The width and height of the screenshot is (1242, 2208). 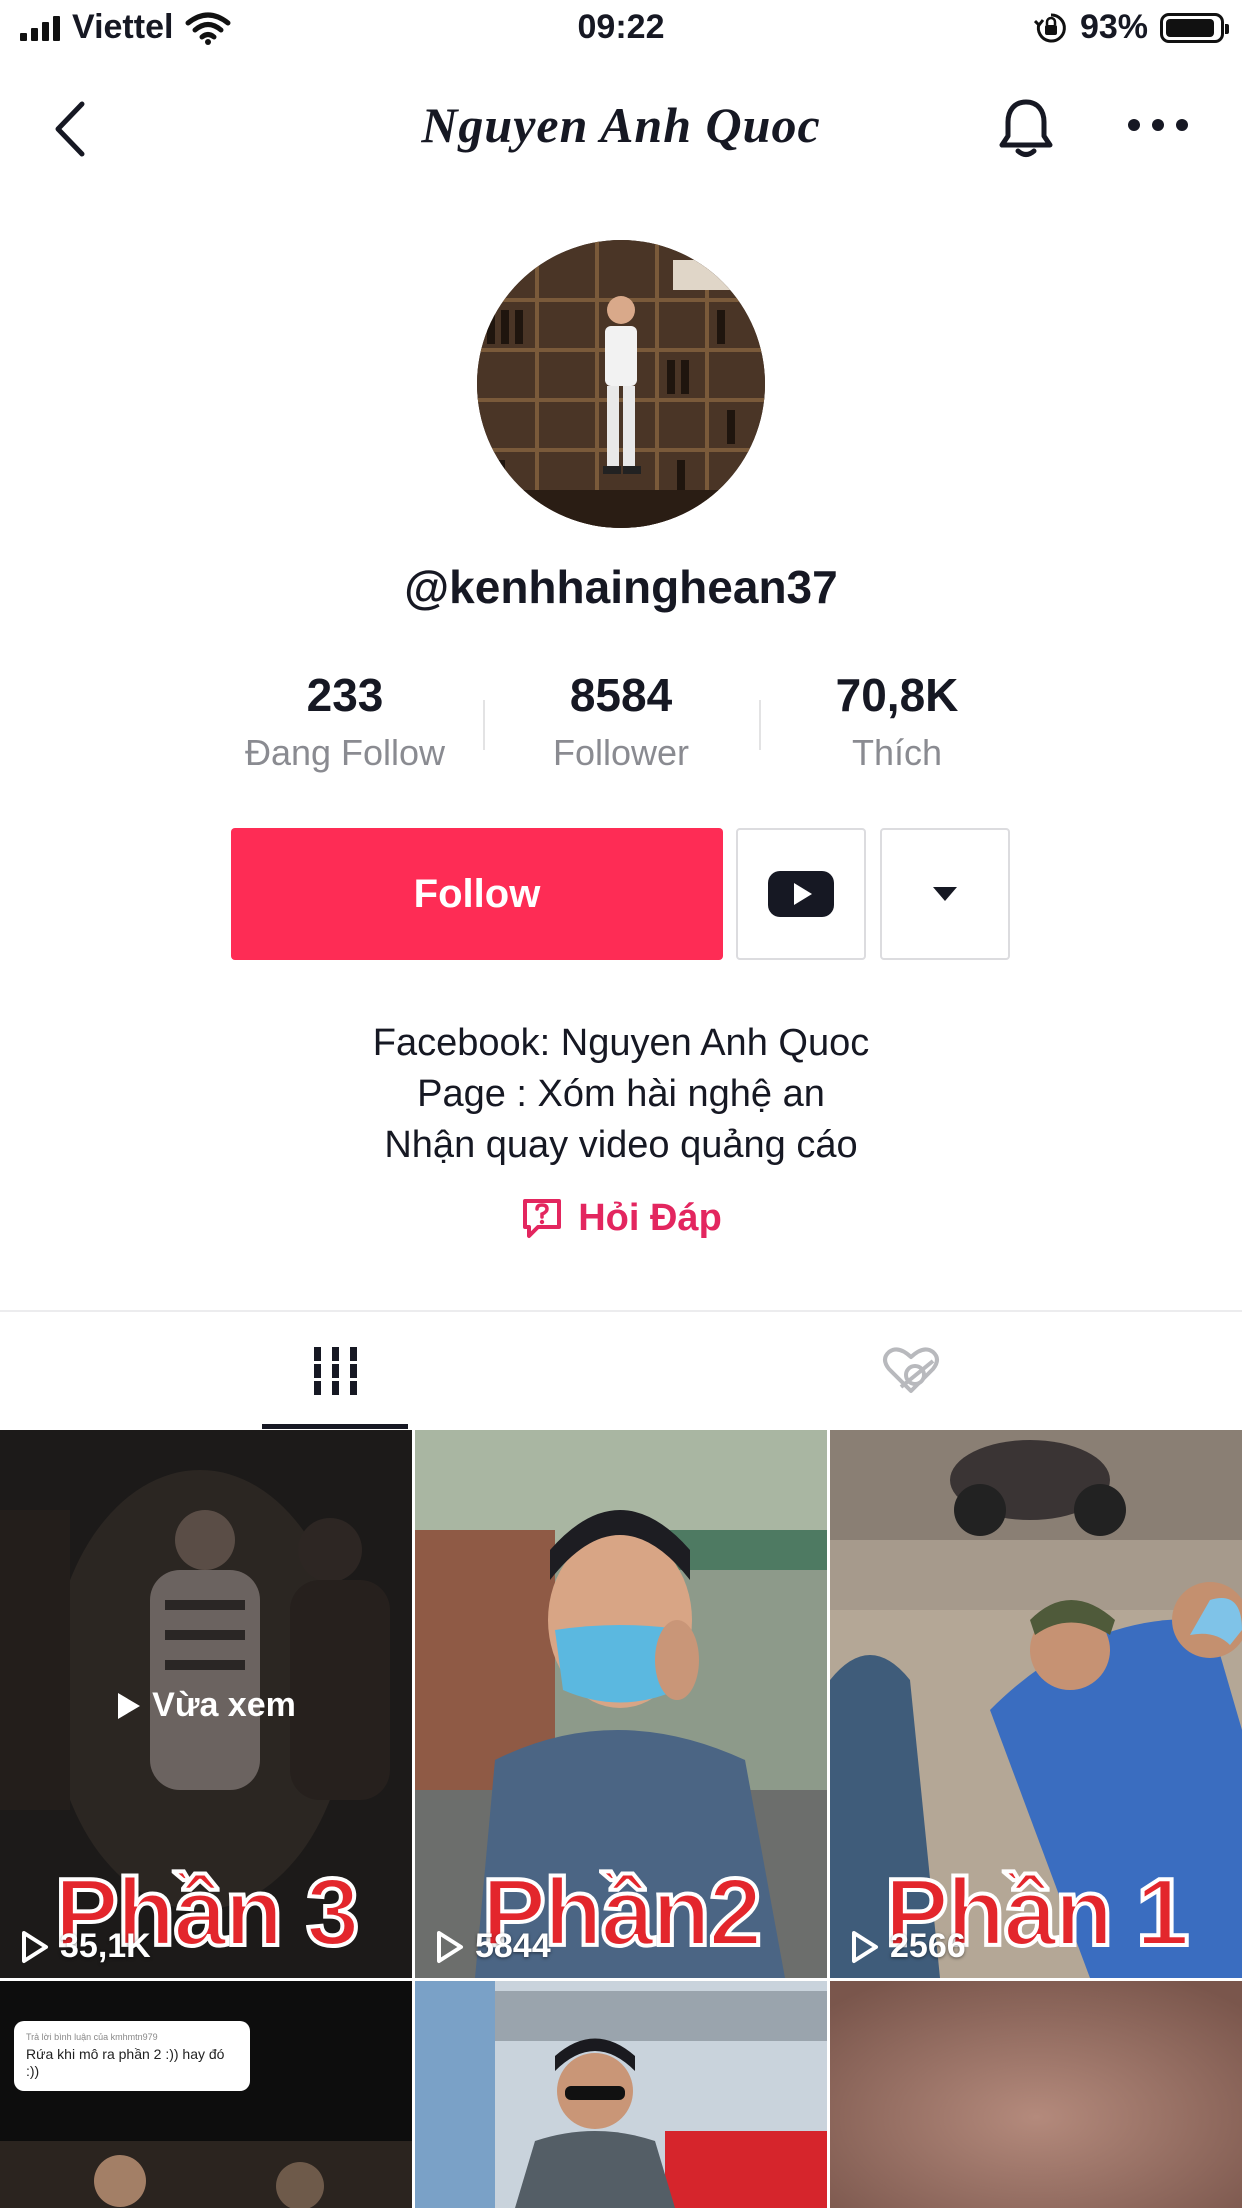 I want to click on tab-liked, so click(x=910, y=1371).